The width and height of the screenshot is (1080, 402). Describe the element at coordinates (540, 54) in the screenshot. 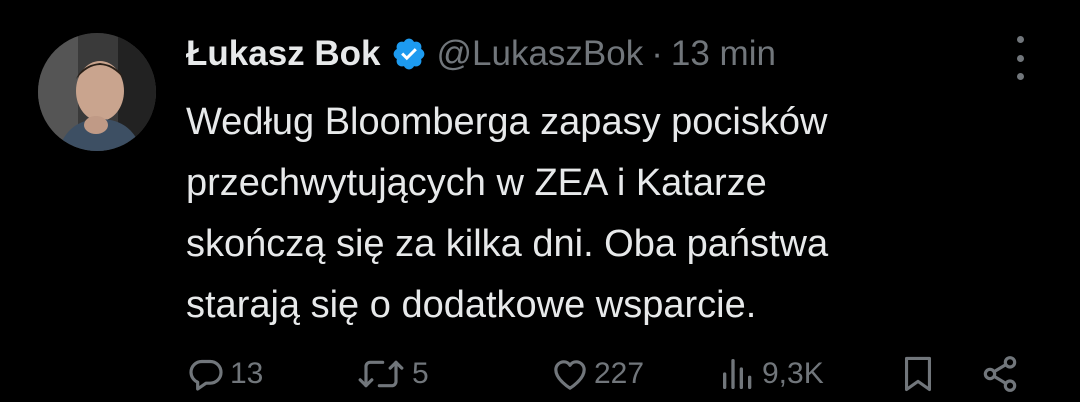

I see `author-handle: @LukaszBok` at that location.